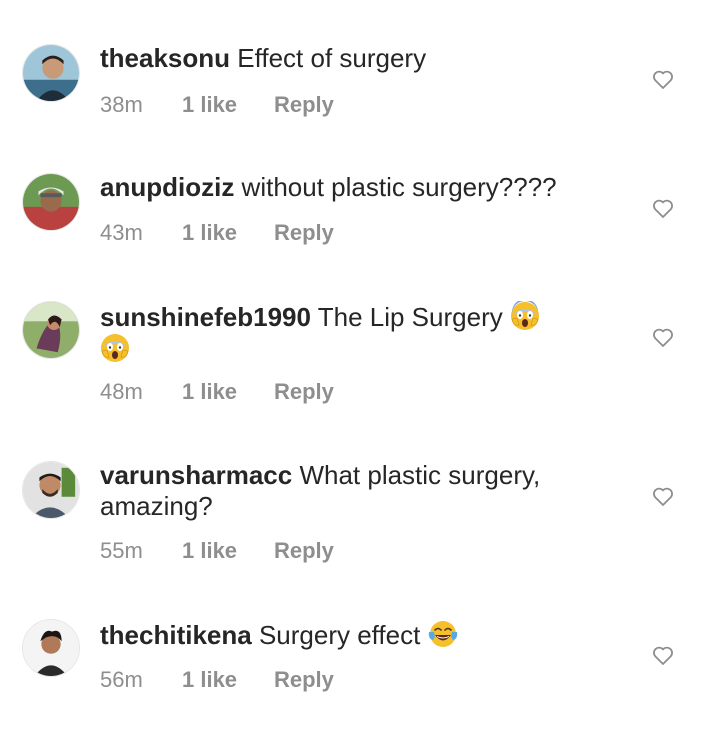  What do you see at coordinates (176, 635) in the screenshot?
I see `comment-username: thechitikena` at bounding box center [176, 635].